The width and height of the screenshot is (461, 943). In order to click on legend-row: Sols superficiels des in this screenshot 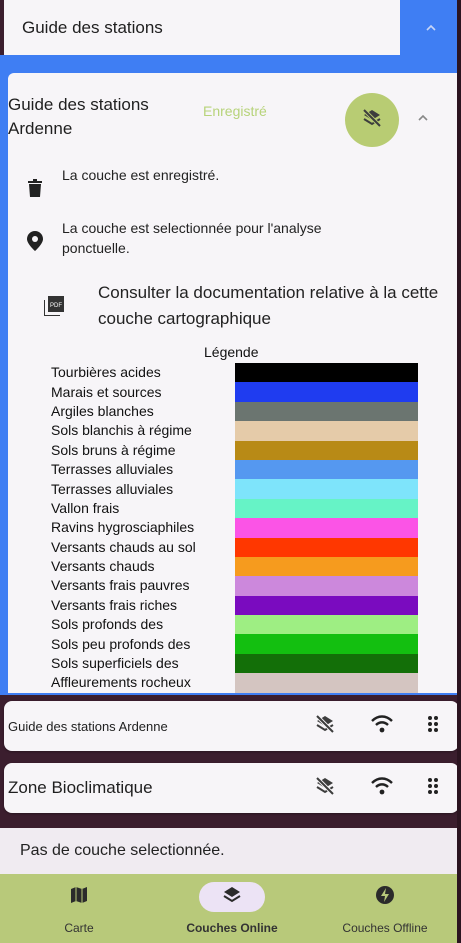, I will do `click(241, 663)`.